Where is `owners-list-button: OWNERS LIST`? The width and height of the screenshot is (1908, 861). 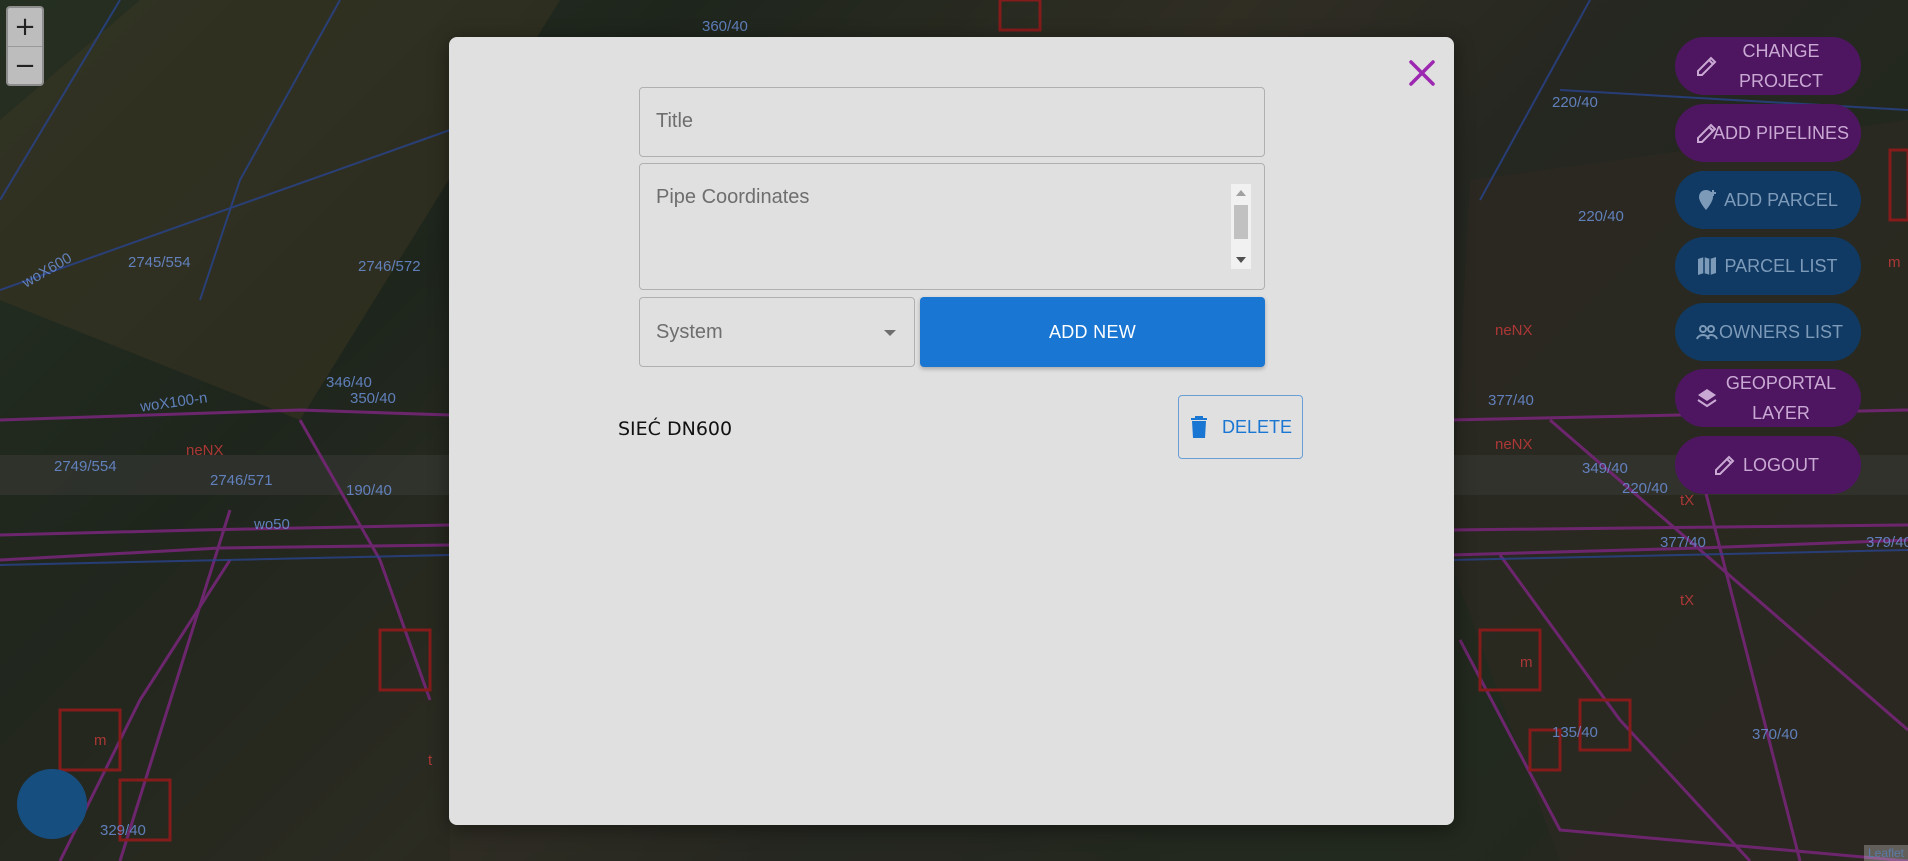
owners-list-button: OWNERS LIST is located at coordinates (1768, 332).